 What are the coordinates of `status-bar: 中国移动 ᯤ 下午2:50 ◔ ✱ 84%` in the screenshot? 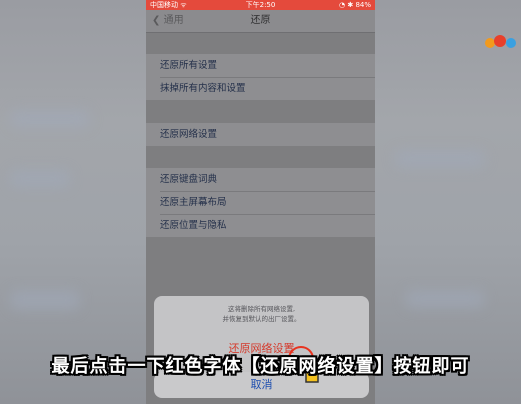 It's located at (260, 5).